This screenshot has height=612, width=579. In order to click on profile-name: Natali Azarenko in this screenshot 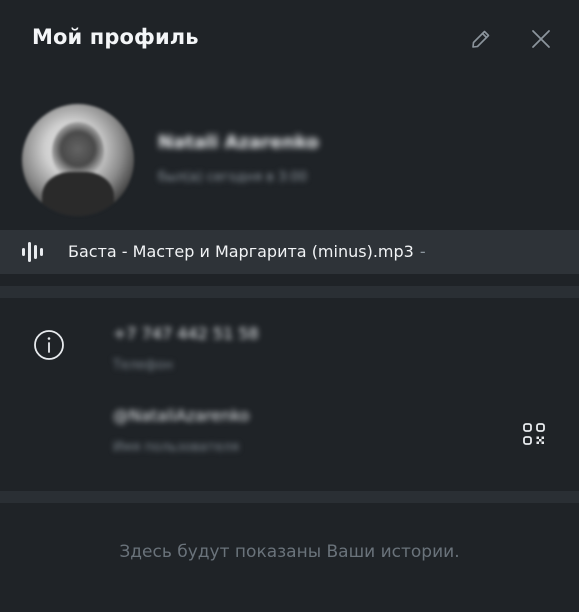, I will do `click(238, 142)`.